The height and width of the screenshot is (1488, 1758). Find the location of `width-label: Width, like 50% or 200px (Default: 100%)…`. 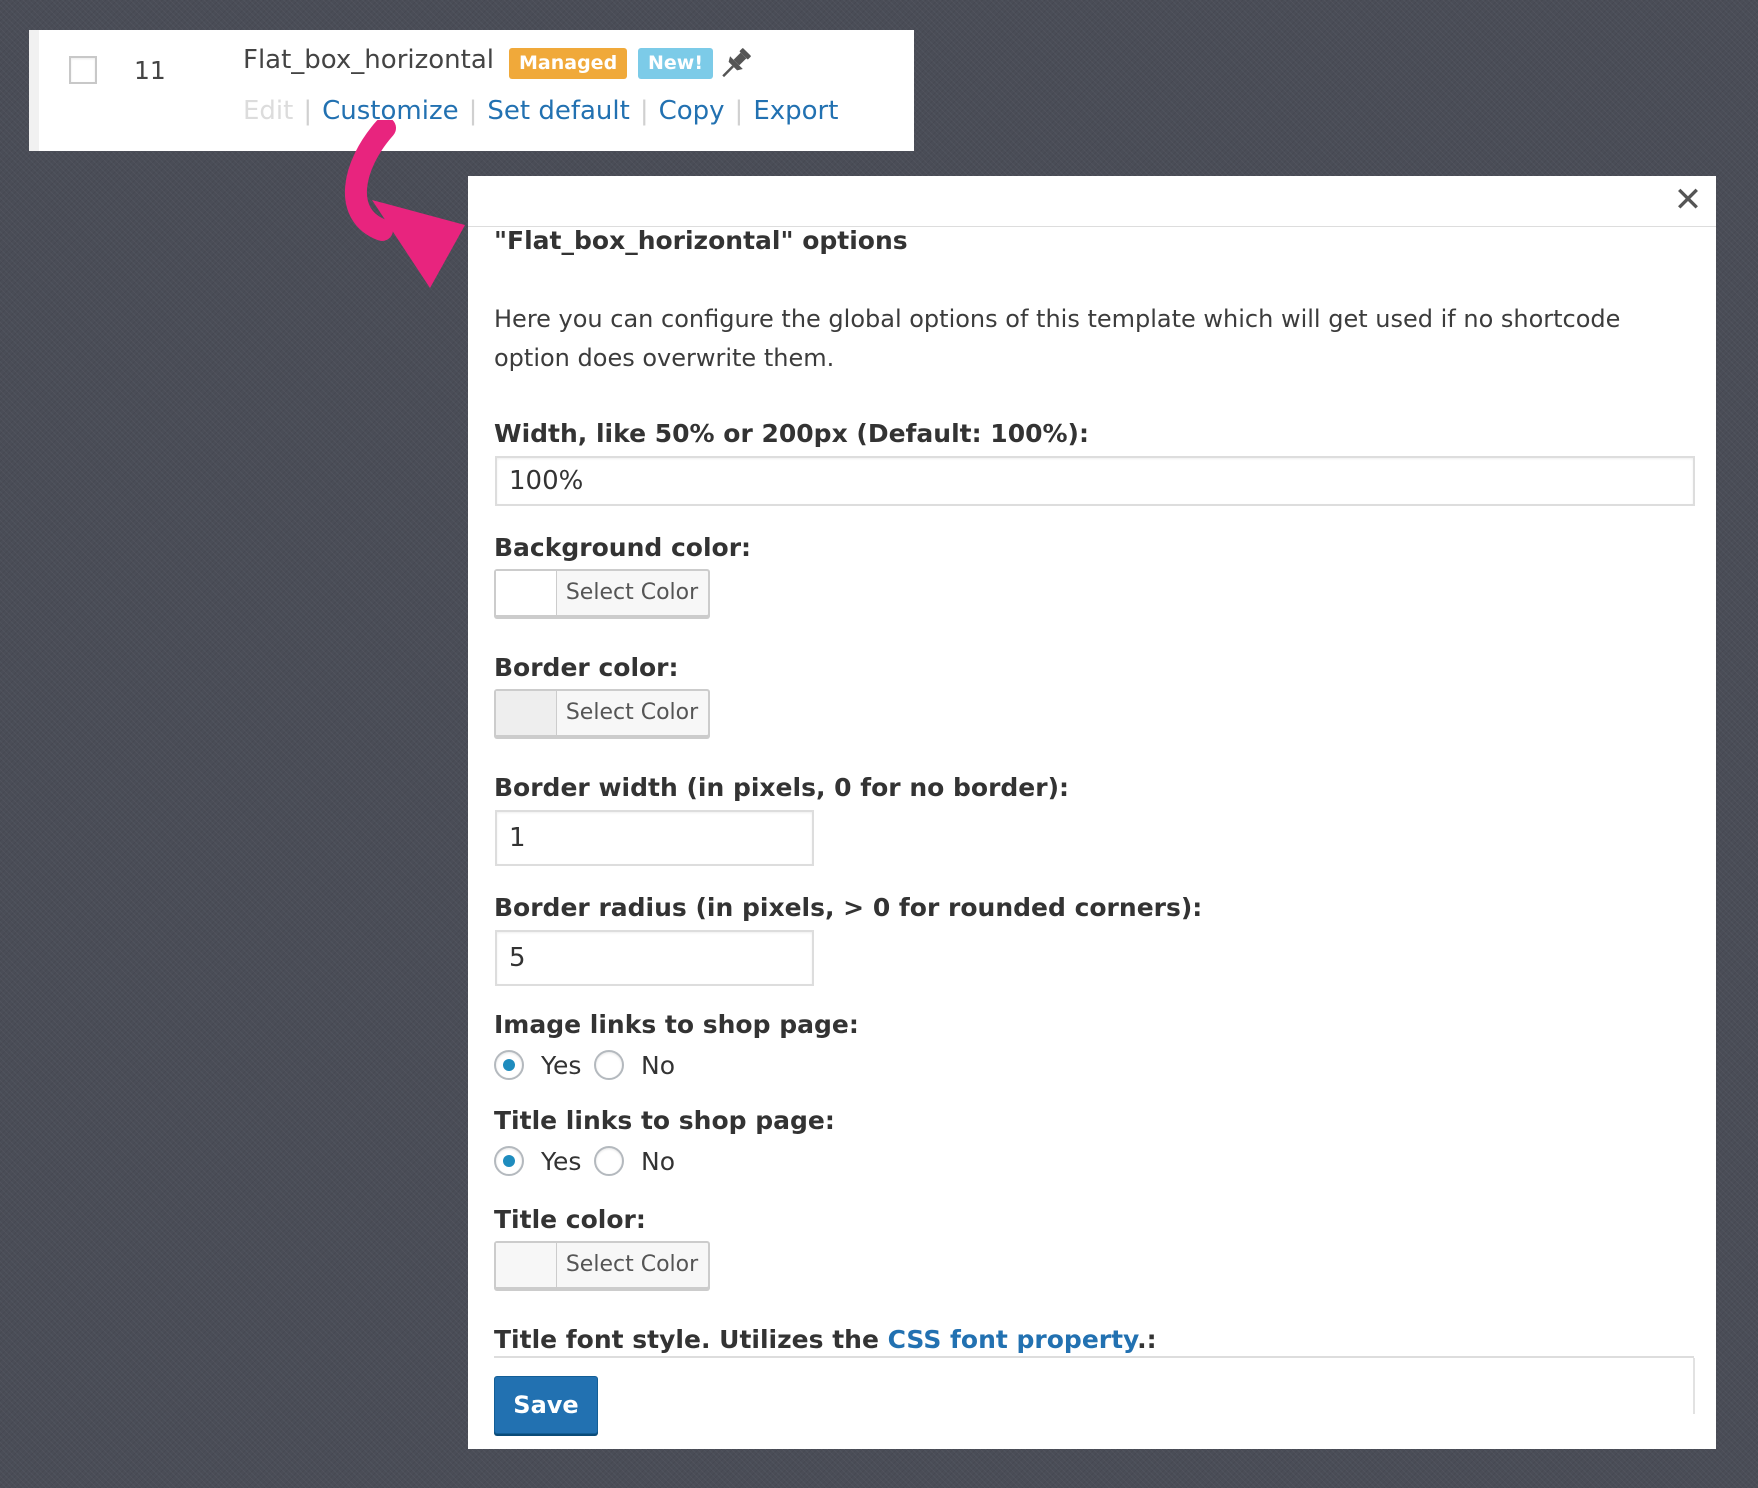

width-label: Width, like 50% or 200px (Default: 100%)… is located at coordinates (791, 433).